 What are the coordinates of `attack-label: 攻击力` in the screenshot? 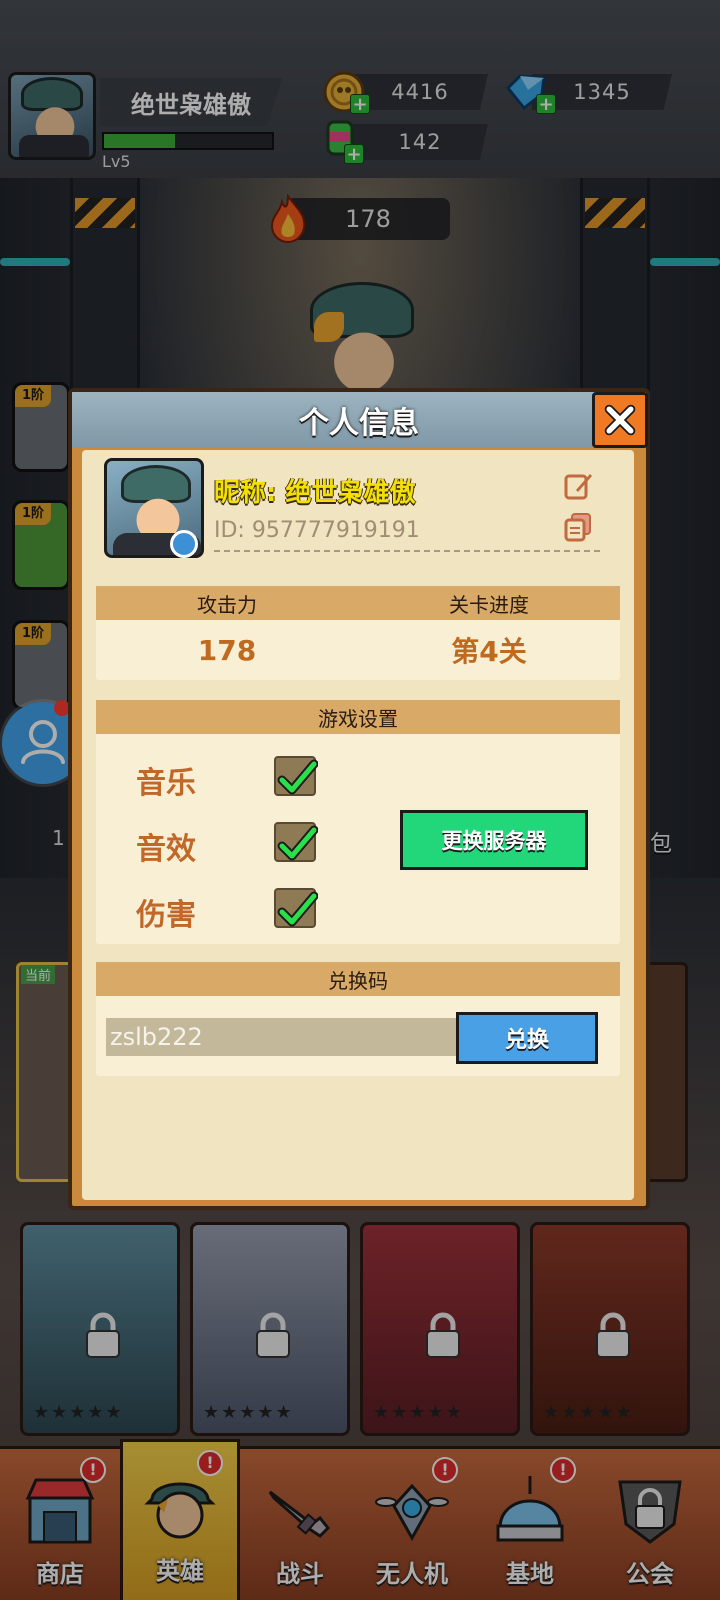 It's located at (227, 604).